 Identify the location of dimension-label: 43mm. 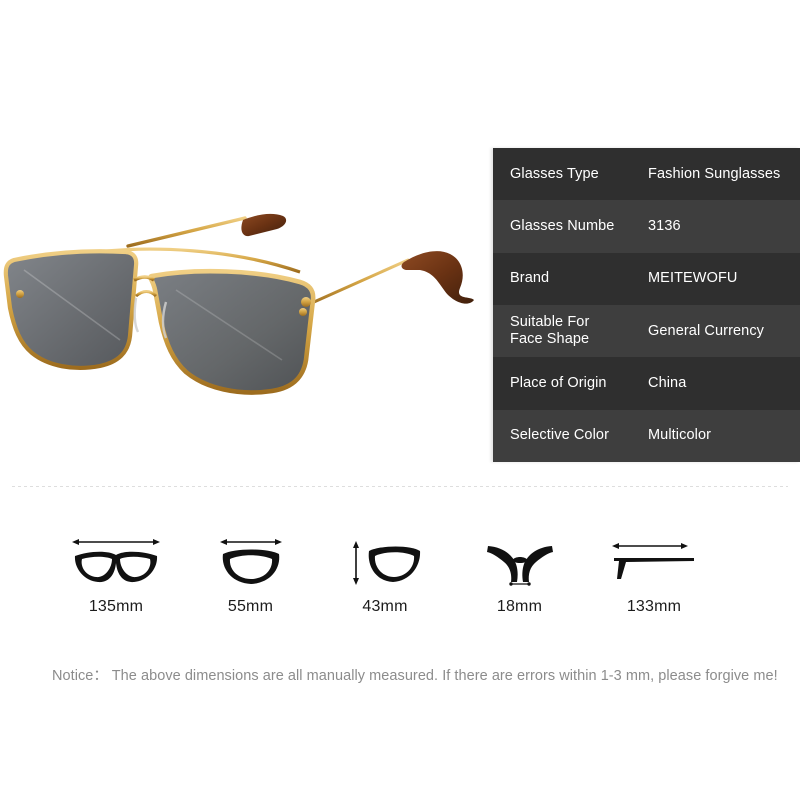
(385, 606).